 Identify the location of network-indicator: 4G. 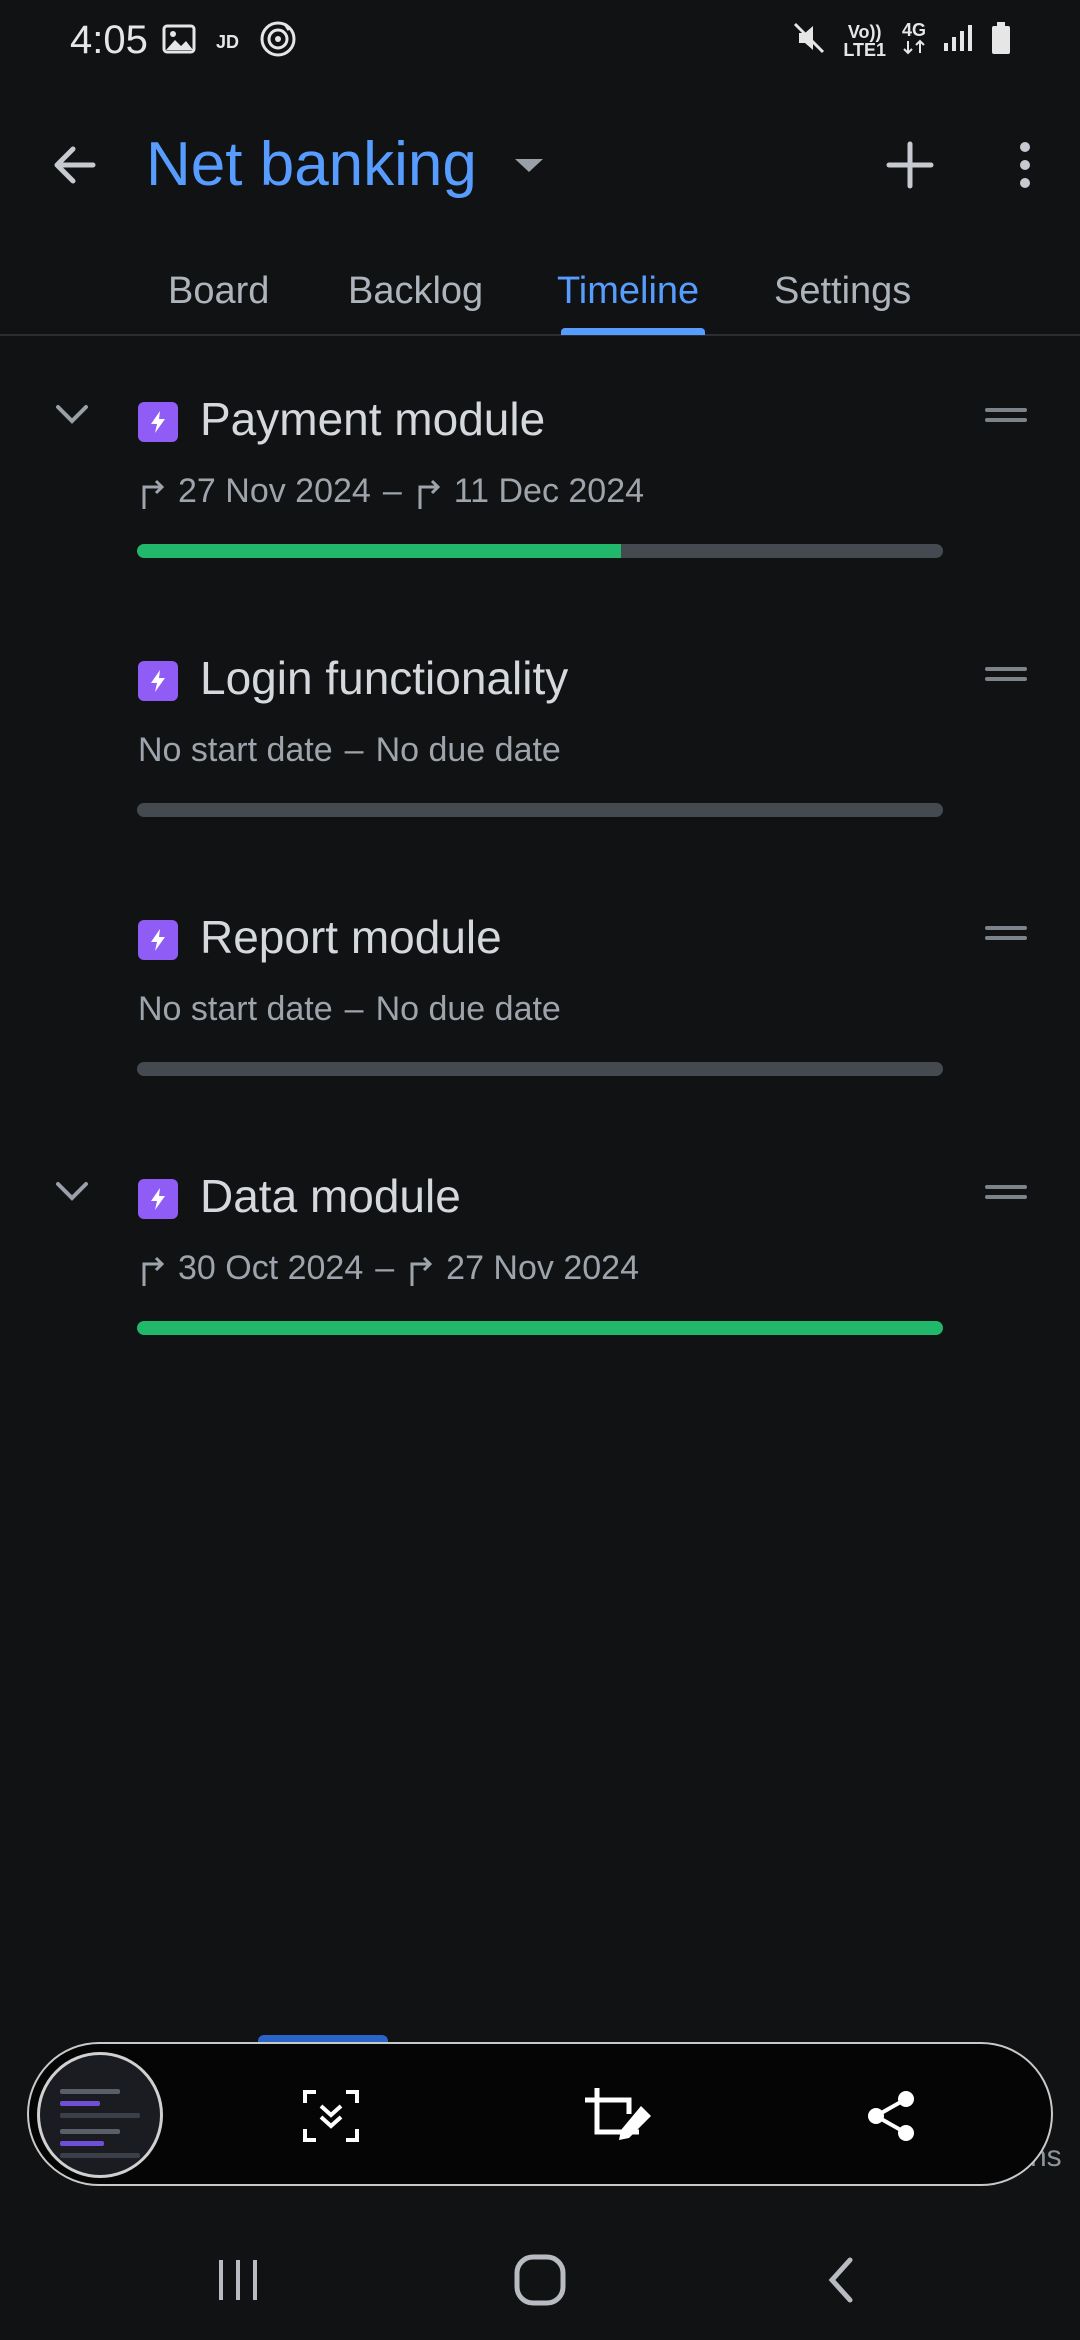
(914, 40).